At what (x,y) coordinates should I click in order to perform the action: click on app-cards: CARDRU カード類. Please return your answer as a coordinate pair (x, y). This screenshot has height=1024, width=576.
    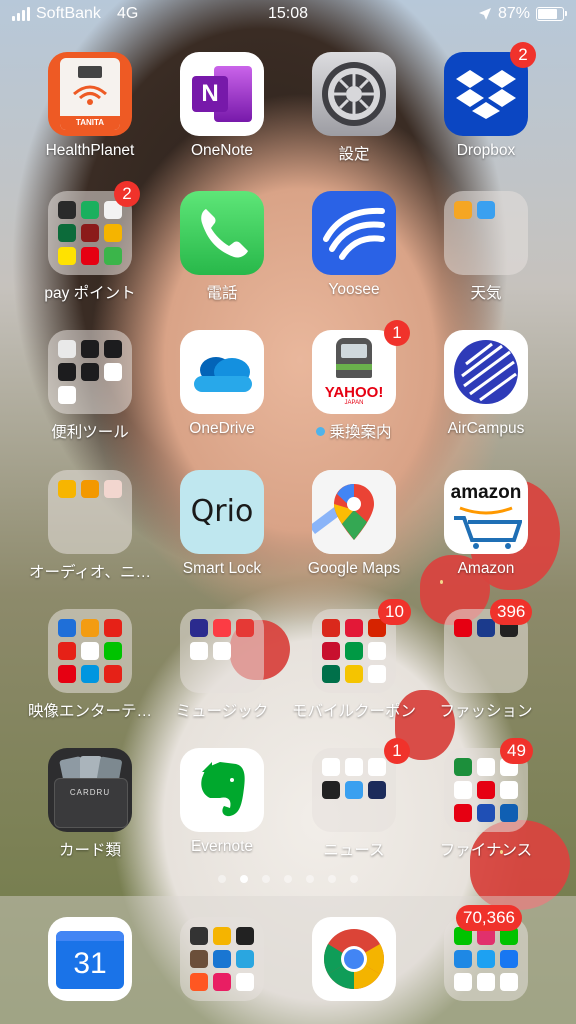
    Looking at the image, I should click on (90, 804).